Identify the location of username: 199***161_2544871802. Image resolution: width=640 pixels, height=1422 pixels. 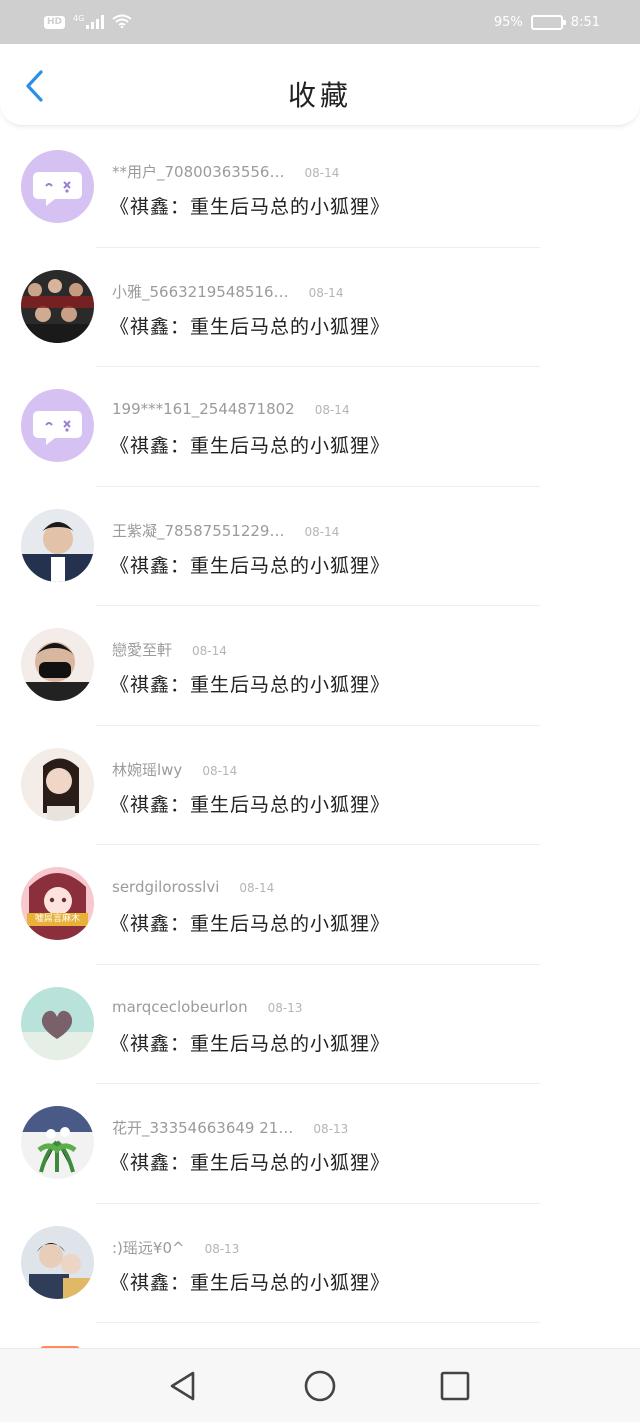
(203, 409).